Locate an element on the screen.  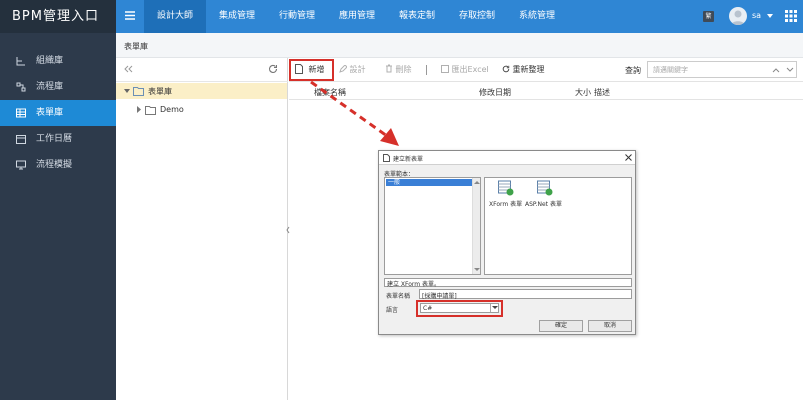
caret-down-icon is located at coordinates (127, 91).